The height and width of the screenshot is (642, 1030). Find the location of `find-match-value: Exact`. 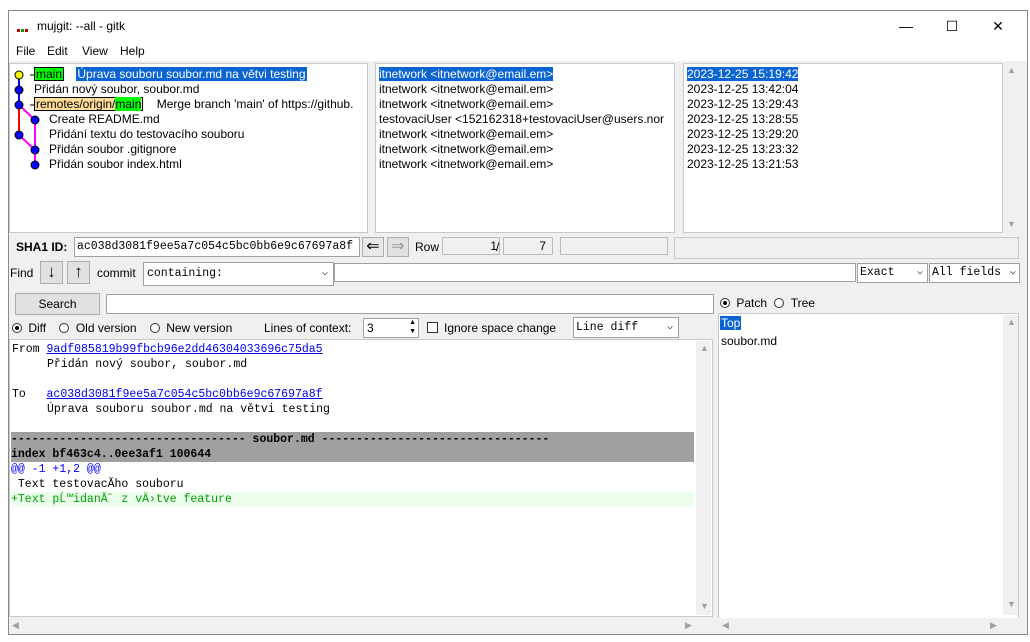

find-match-value: Exact is located at coordinates (877, 272).